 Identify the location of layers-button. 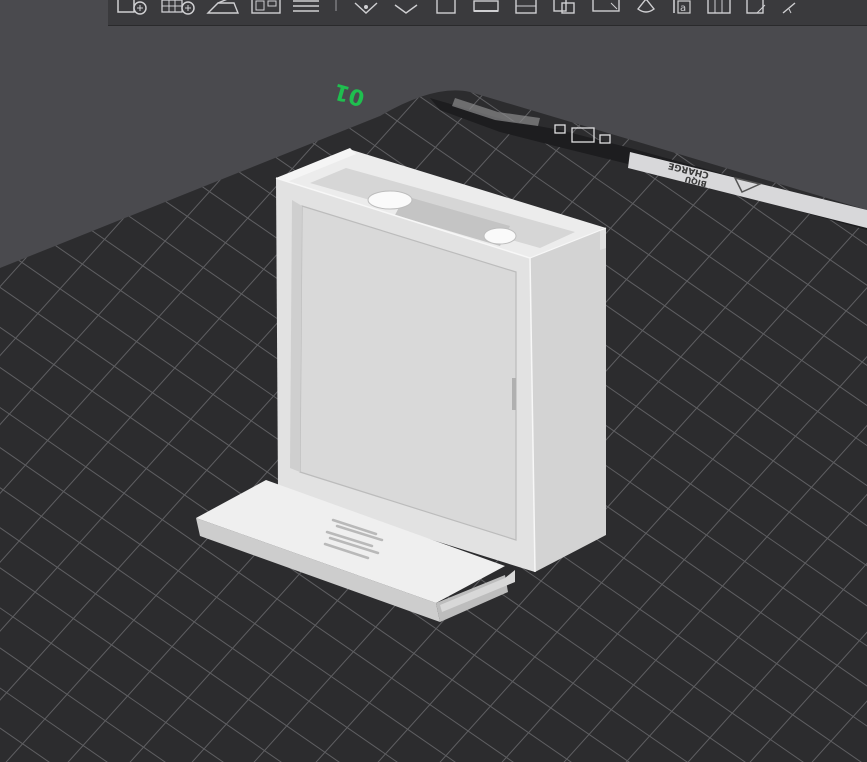
(306, 8).